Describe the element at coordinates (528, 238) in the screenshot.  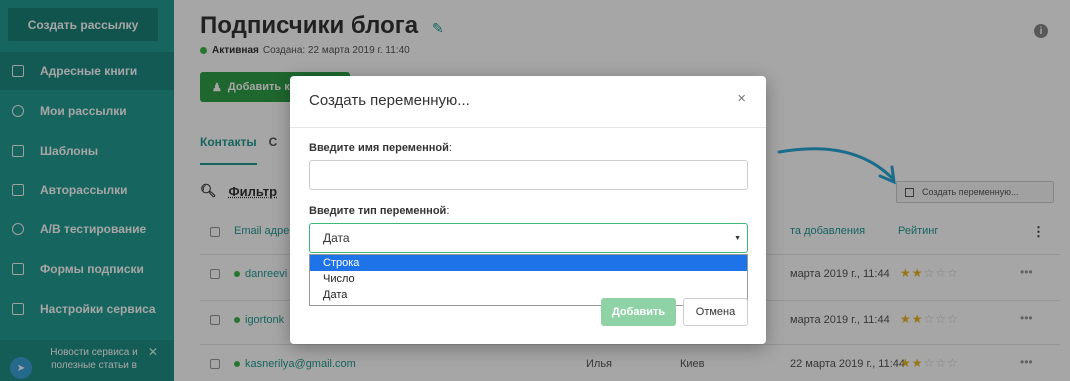
I see `variable-type-select: Дата ▼` at that location.